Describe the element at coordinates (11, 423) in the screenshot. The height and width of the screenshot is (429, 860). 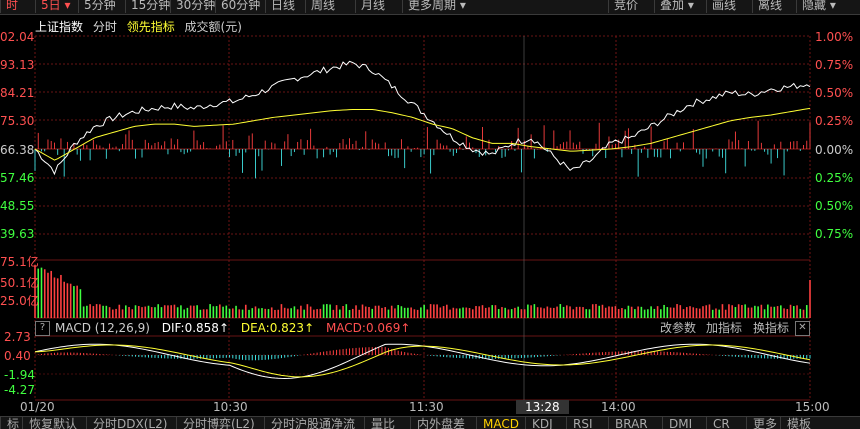
I see `indicator-tab: 标` at that location.